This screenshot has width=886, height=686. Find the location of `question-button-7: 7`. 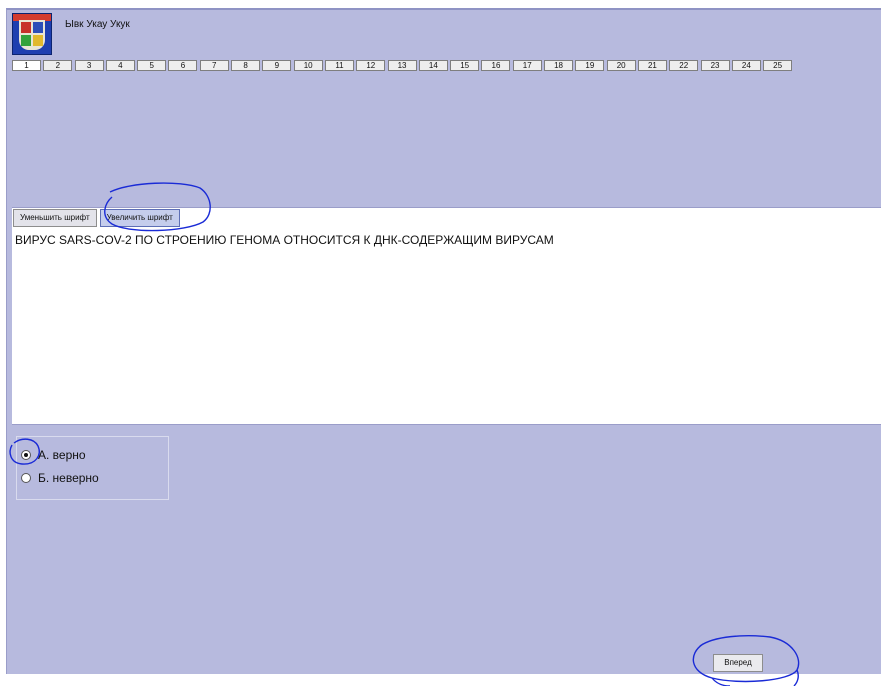

question-button-7: 7 is located at coordinates (214, 65).